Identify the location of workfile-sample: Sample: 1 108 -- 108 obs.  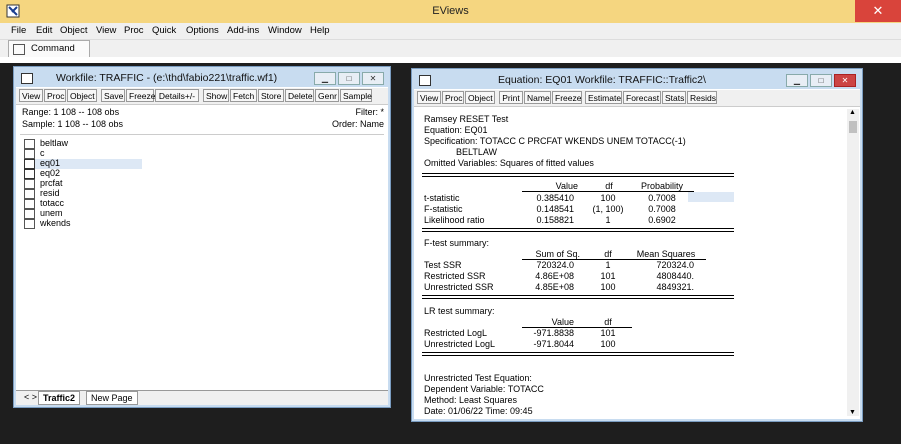
(72, 124).